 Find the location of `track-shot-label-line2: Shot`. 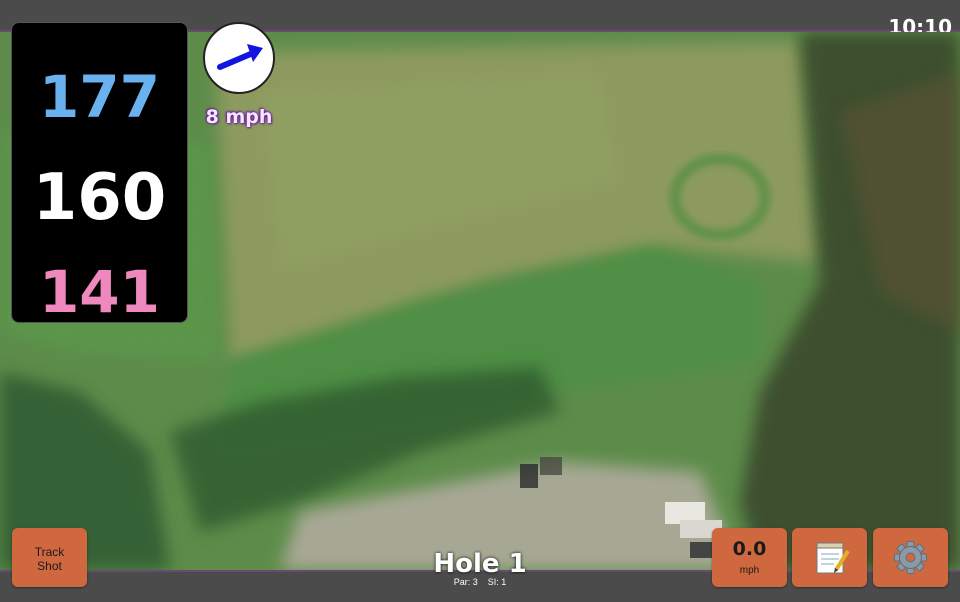

track-shot-label-line2: Shot is located at coordinates (49, 566).